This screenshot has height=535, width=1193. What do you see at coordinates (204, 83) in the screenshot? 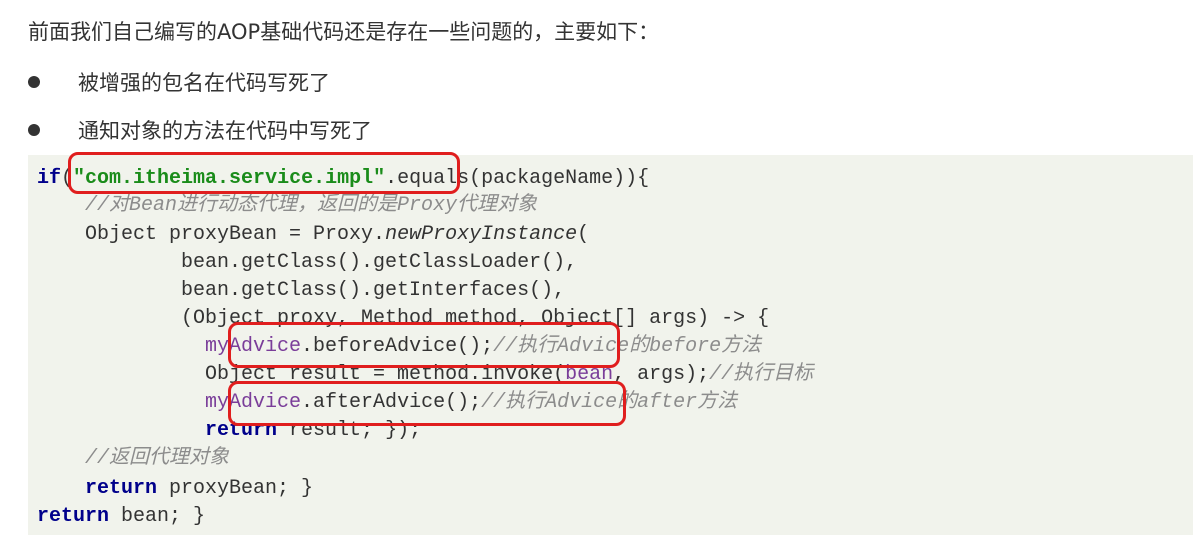
I see `bullet-text: 被增强的包名在代码写死了` at bounding box center [204, 83].